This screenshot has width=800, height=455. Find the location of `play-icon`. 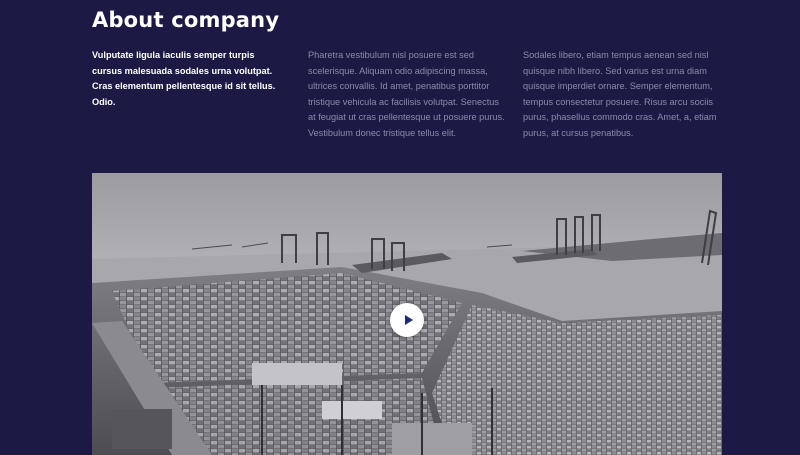

play-icon is located at coordinates (408, 320).